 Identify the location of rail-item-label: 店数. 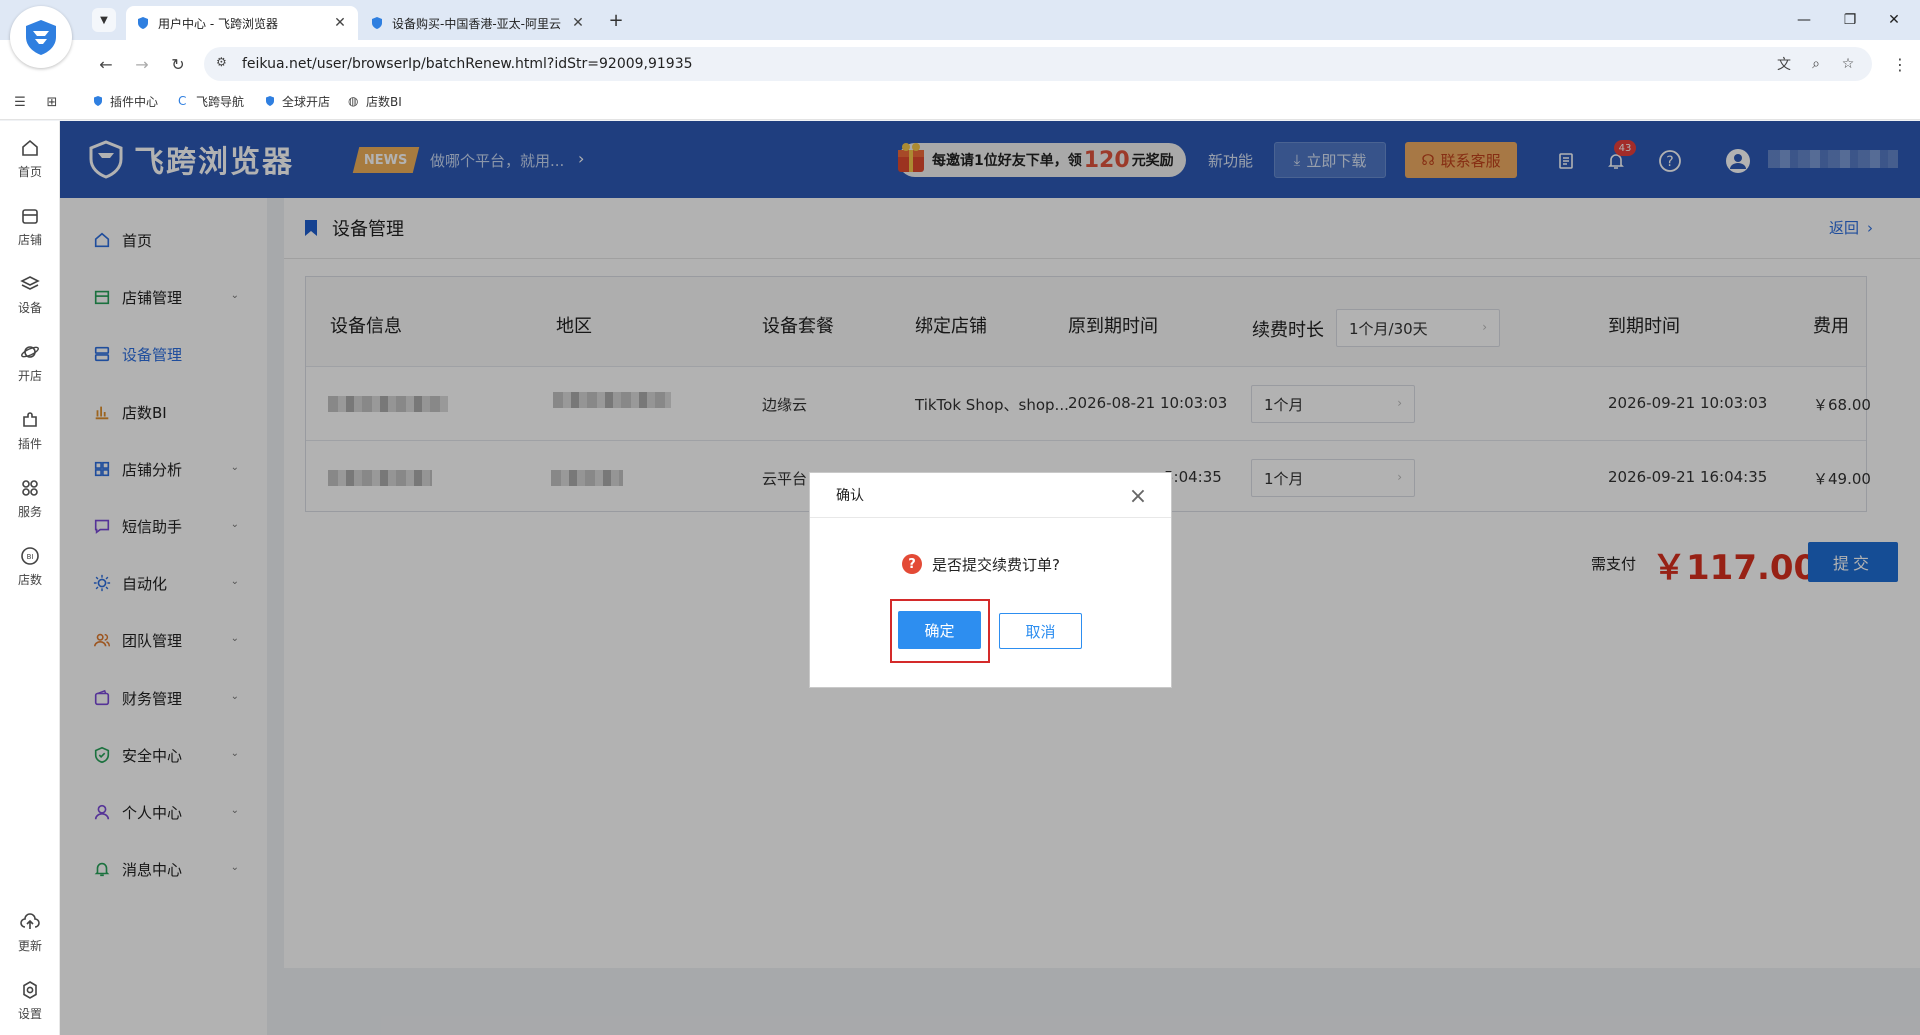
(29, 579).